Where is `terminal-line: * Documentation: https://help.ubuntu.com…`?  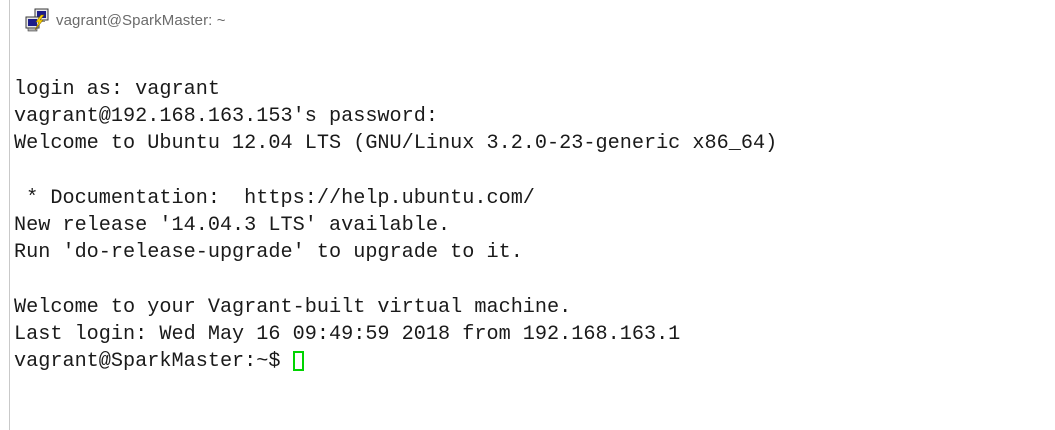
terminal-line: * Documentation: https://help.ubuntu.com… is located at coordinates (274, 198).